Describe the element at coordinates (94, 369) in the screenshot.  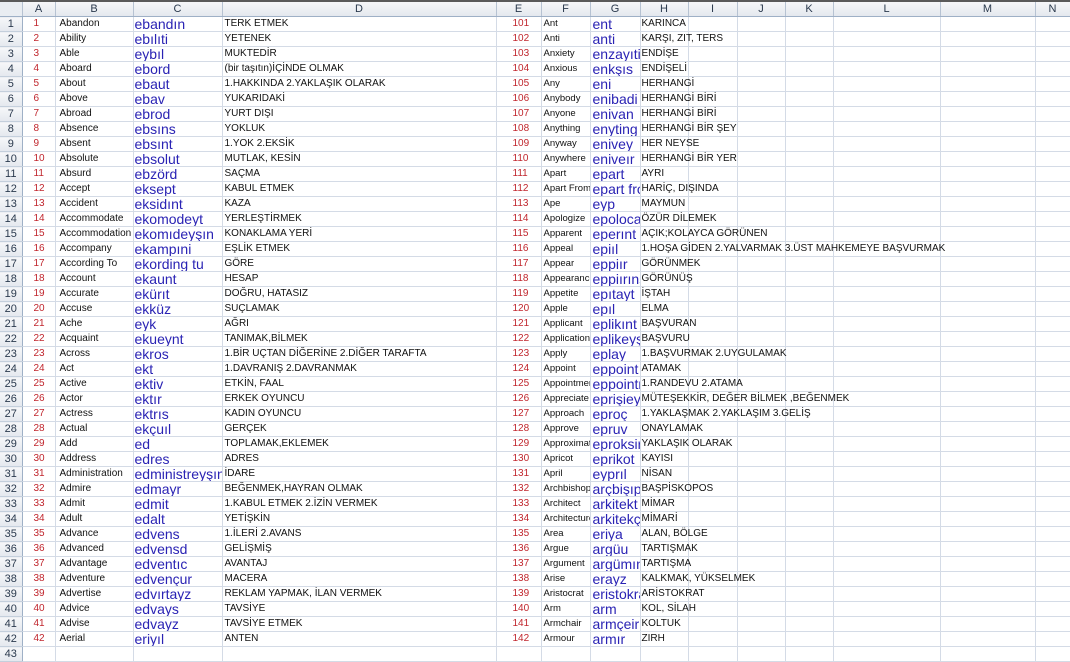
I see `cell-english-word: Act` at that location.